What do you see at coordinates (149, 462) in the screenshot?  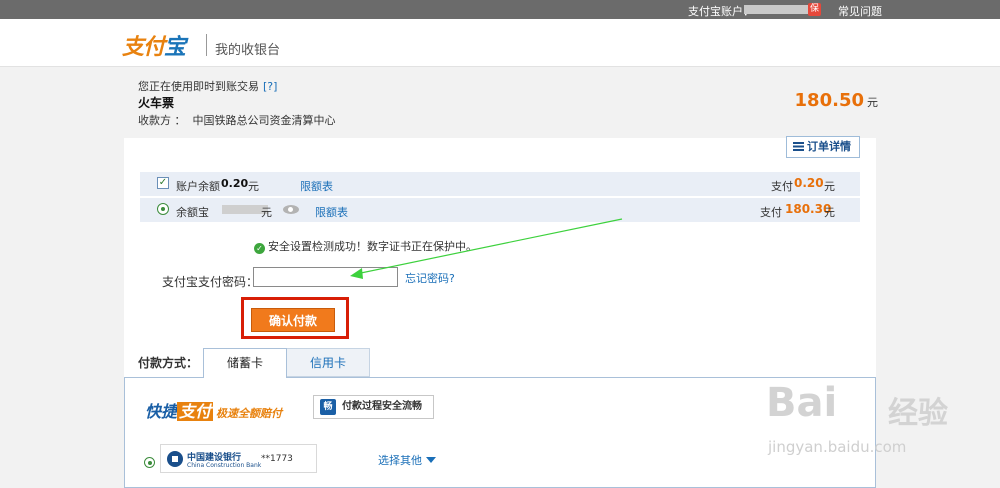 I see `bank-card-radio` at bounding box center [149, 462].